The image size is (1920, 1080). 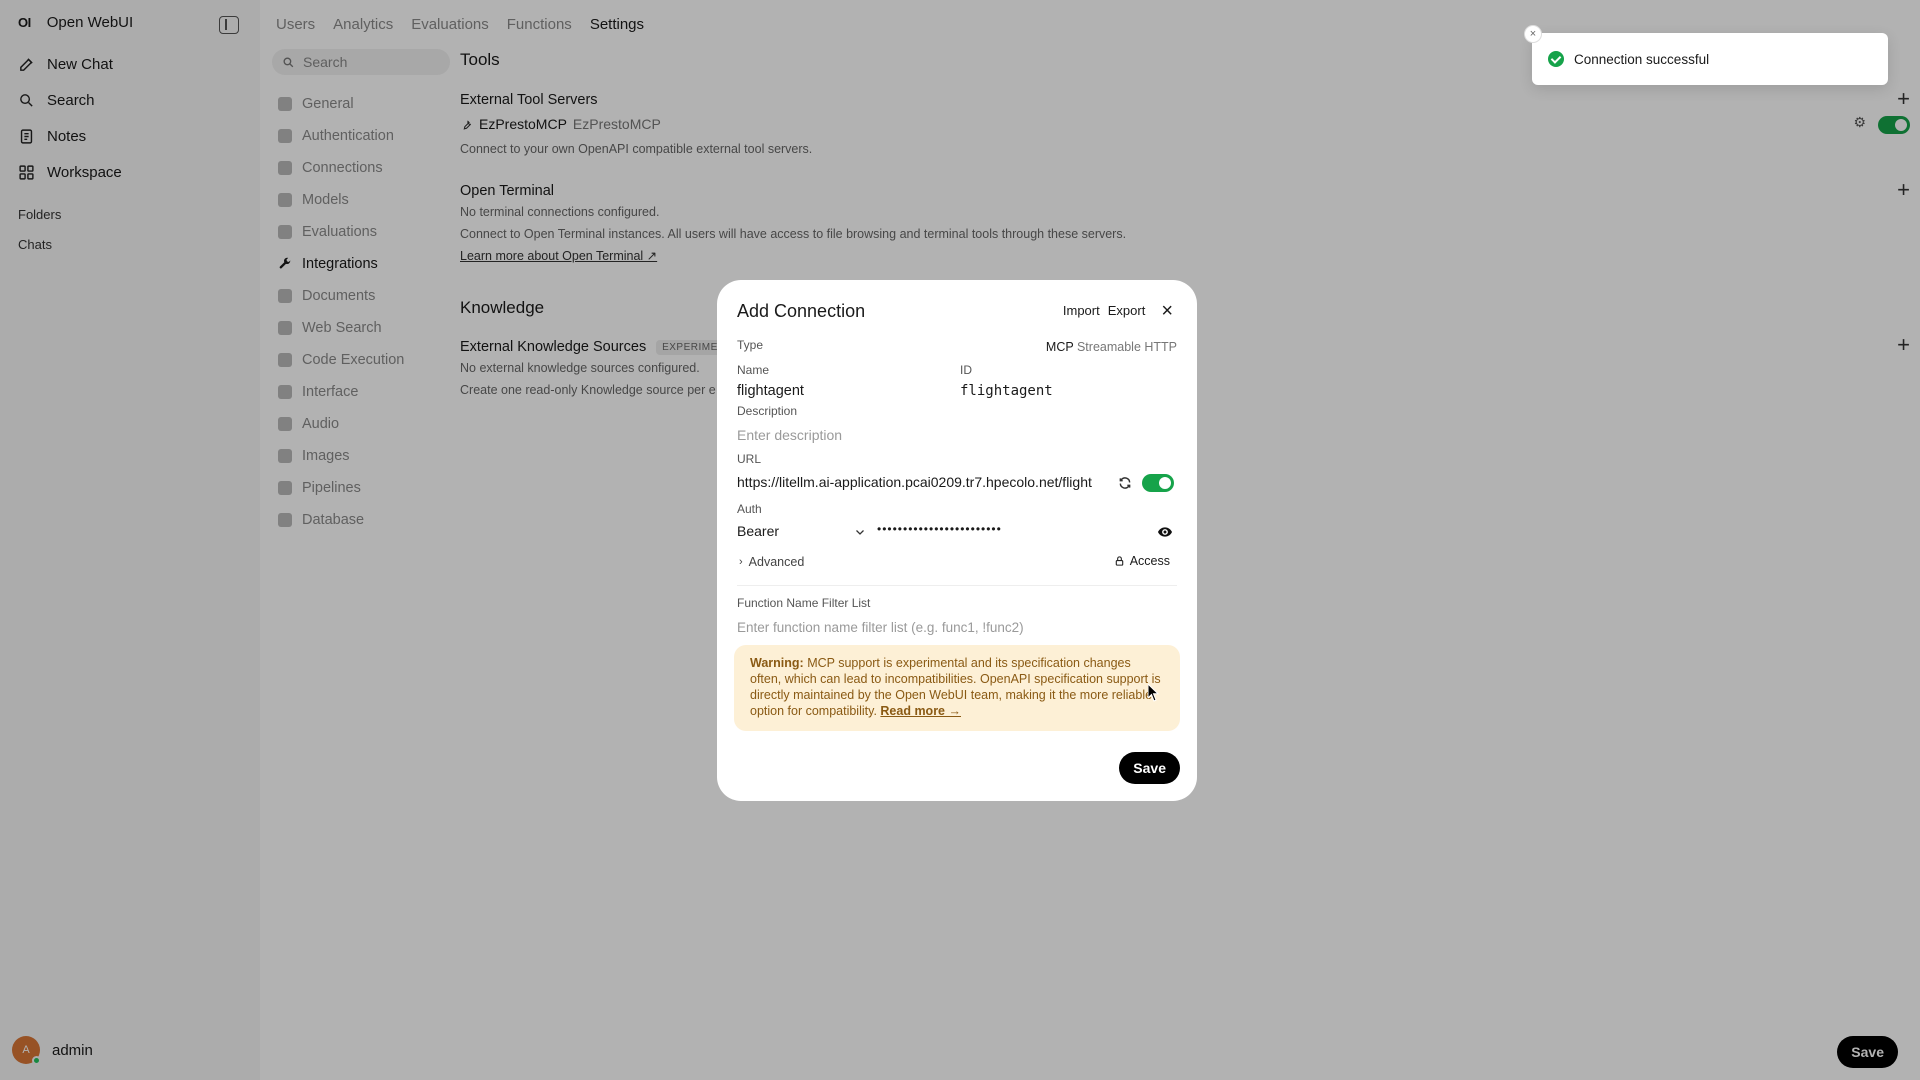 What do you see at coordinates (957, 585) in the screenshot?
I see `divider` at bounding box center [957, 585].